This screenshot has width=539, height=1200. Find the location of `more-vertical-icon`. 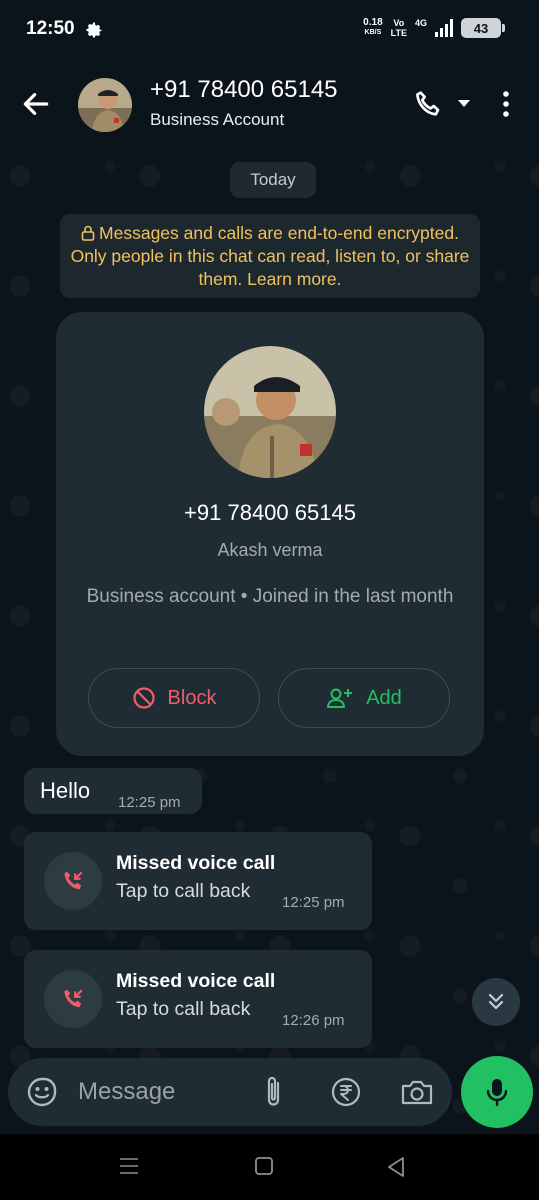

more-vertical-icon is located at coordinates (506, 104).